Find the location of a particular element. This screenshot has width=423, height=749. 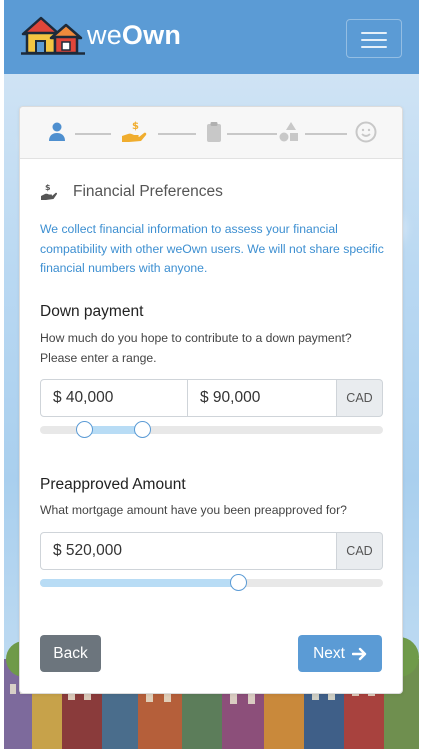

back-button-label: Back is located at coordinates (70, 653).